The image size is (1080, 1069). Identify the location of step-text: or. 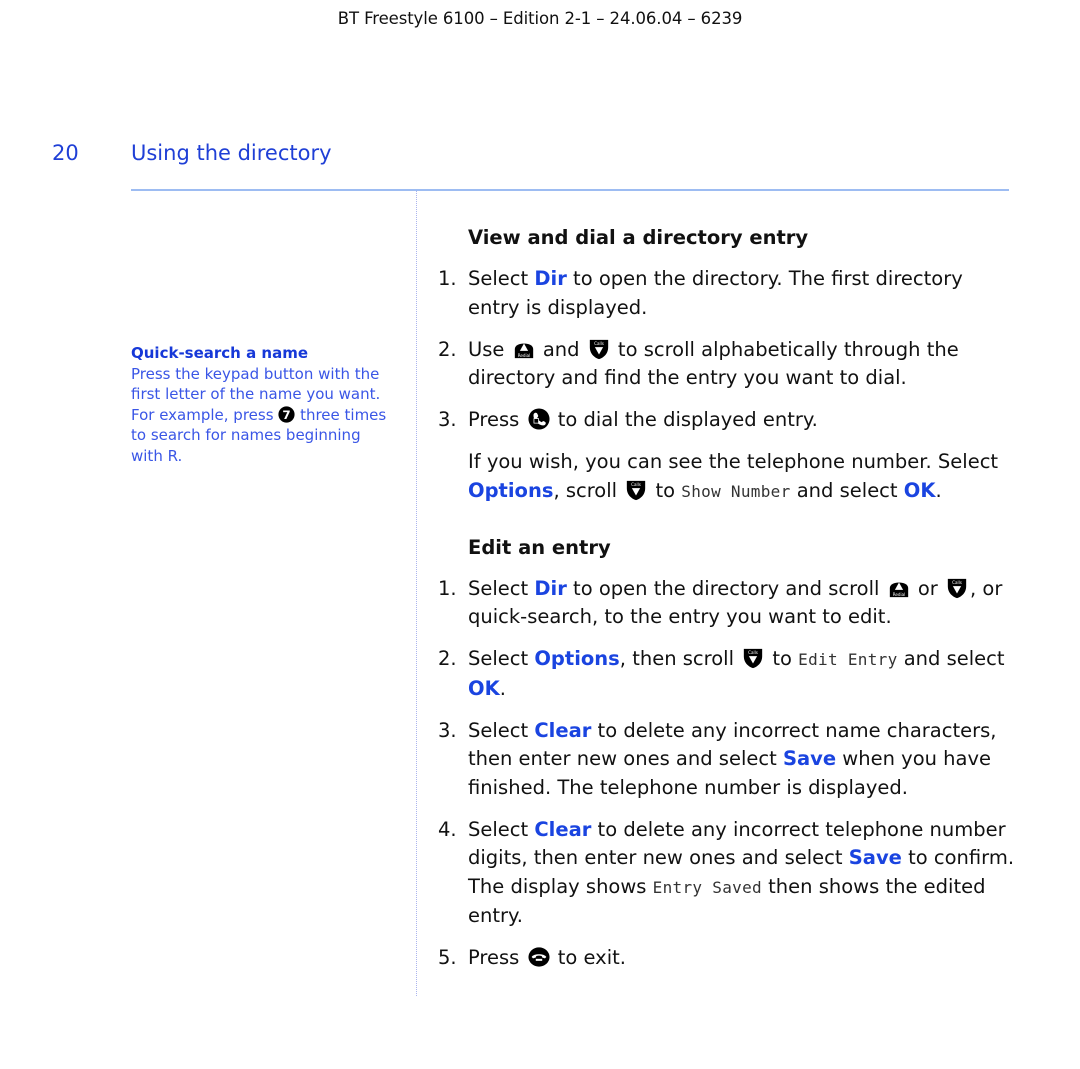
(928, 588).